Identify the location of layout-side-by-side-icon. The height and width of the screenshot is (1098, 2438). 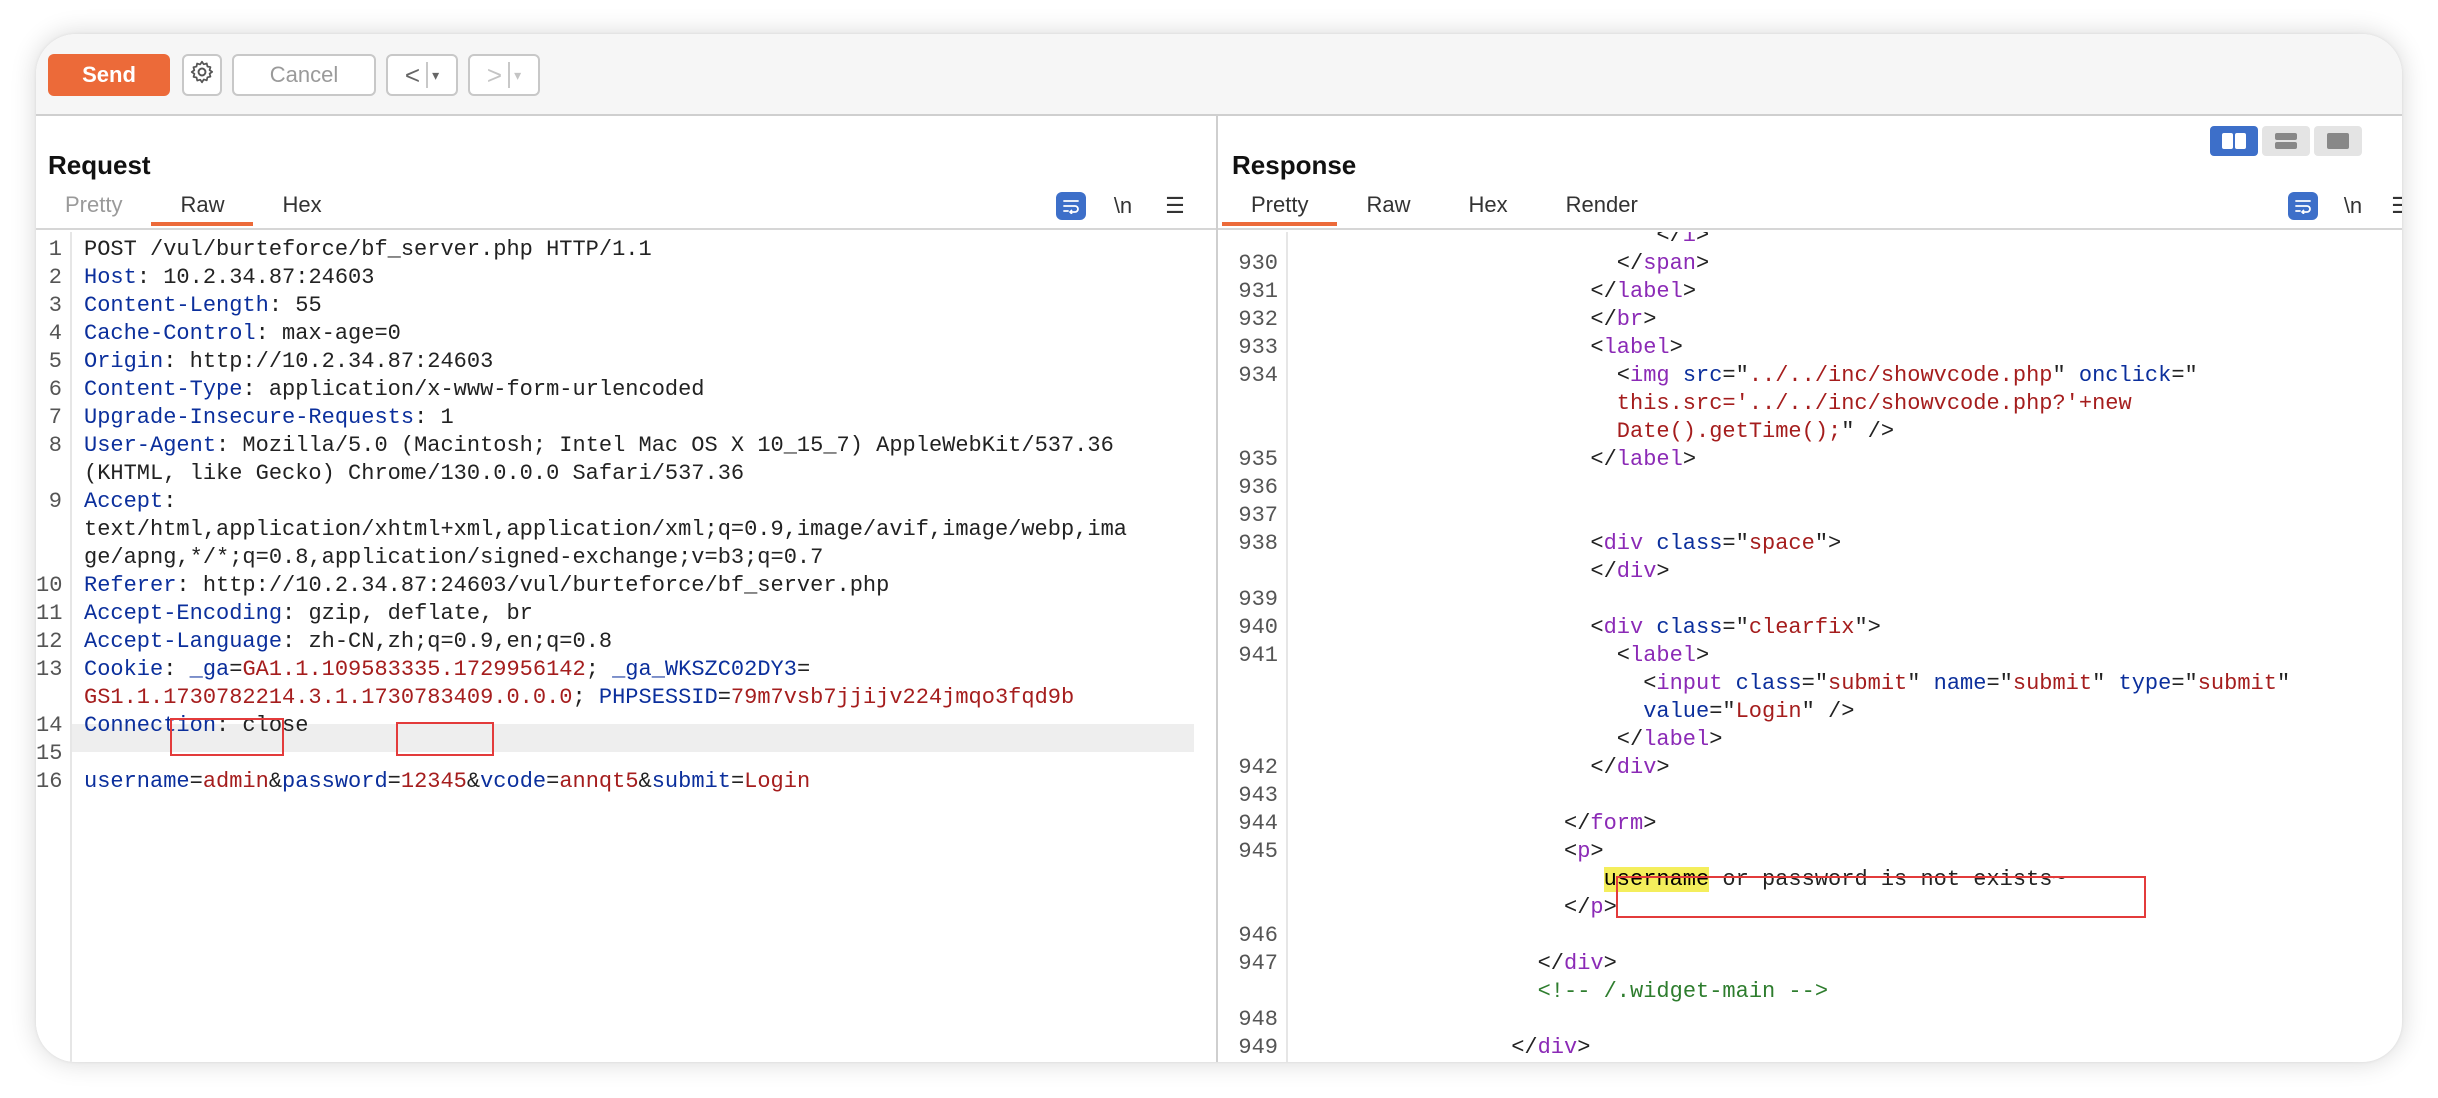
(2234, 141).